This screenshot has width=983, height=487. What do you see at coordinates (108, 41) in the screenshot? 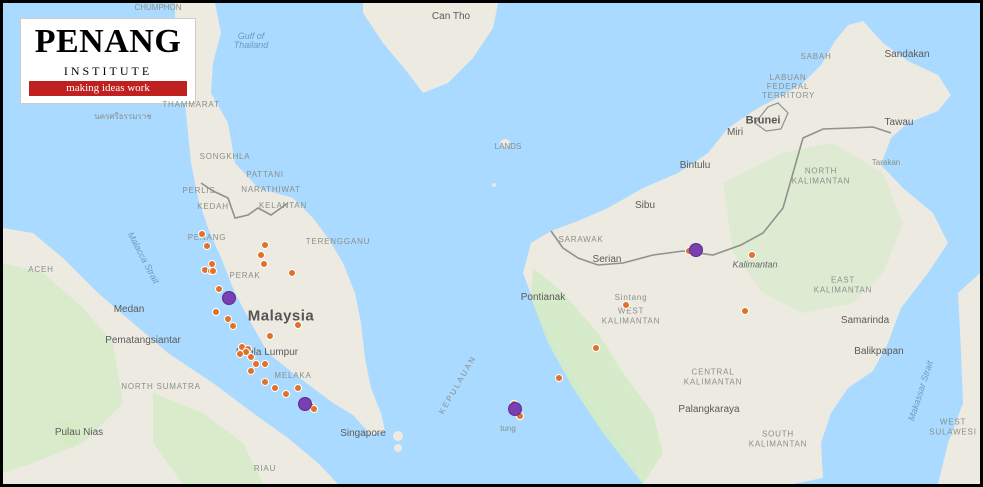
I see `logo-title: PENANG` at bounding box center [108, 41].